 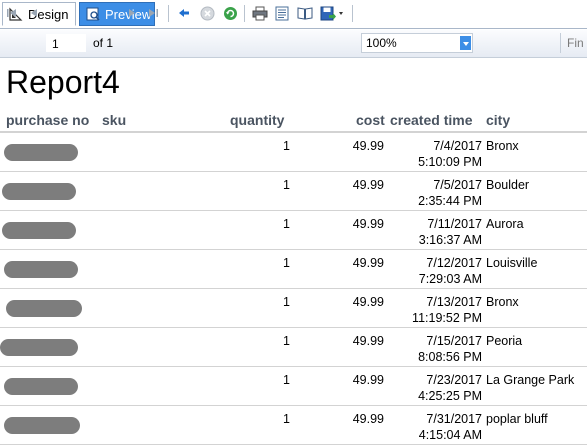 I want to click on city-cell: La Grange Park, so click(x=530, y=380).